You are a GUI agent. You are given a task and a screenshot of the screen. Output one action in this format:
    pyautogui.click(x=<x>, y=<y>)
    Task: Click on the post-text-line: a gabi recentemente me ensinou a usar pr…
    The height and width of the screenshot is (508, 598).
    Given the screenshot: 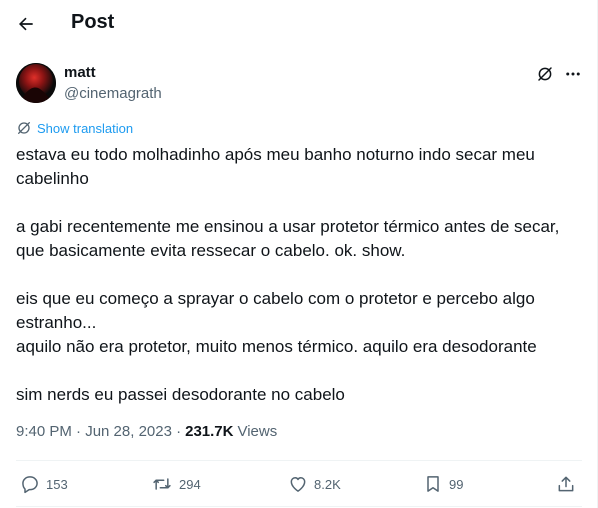 What is the action you would take?
    pyautogui.click(x=288, y=226)
    